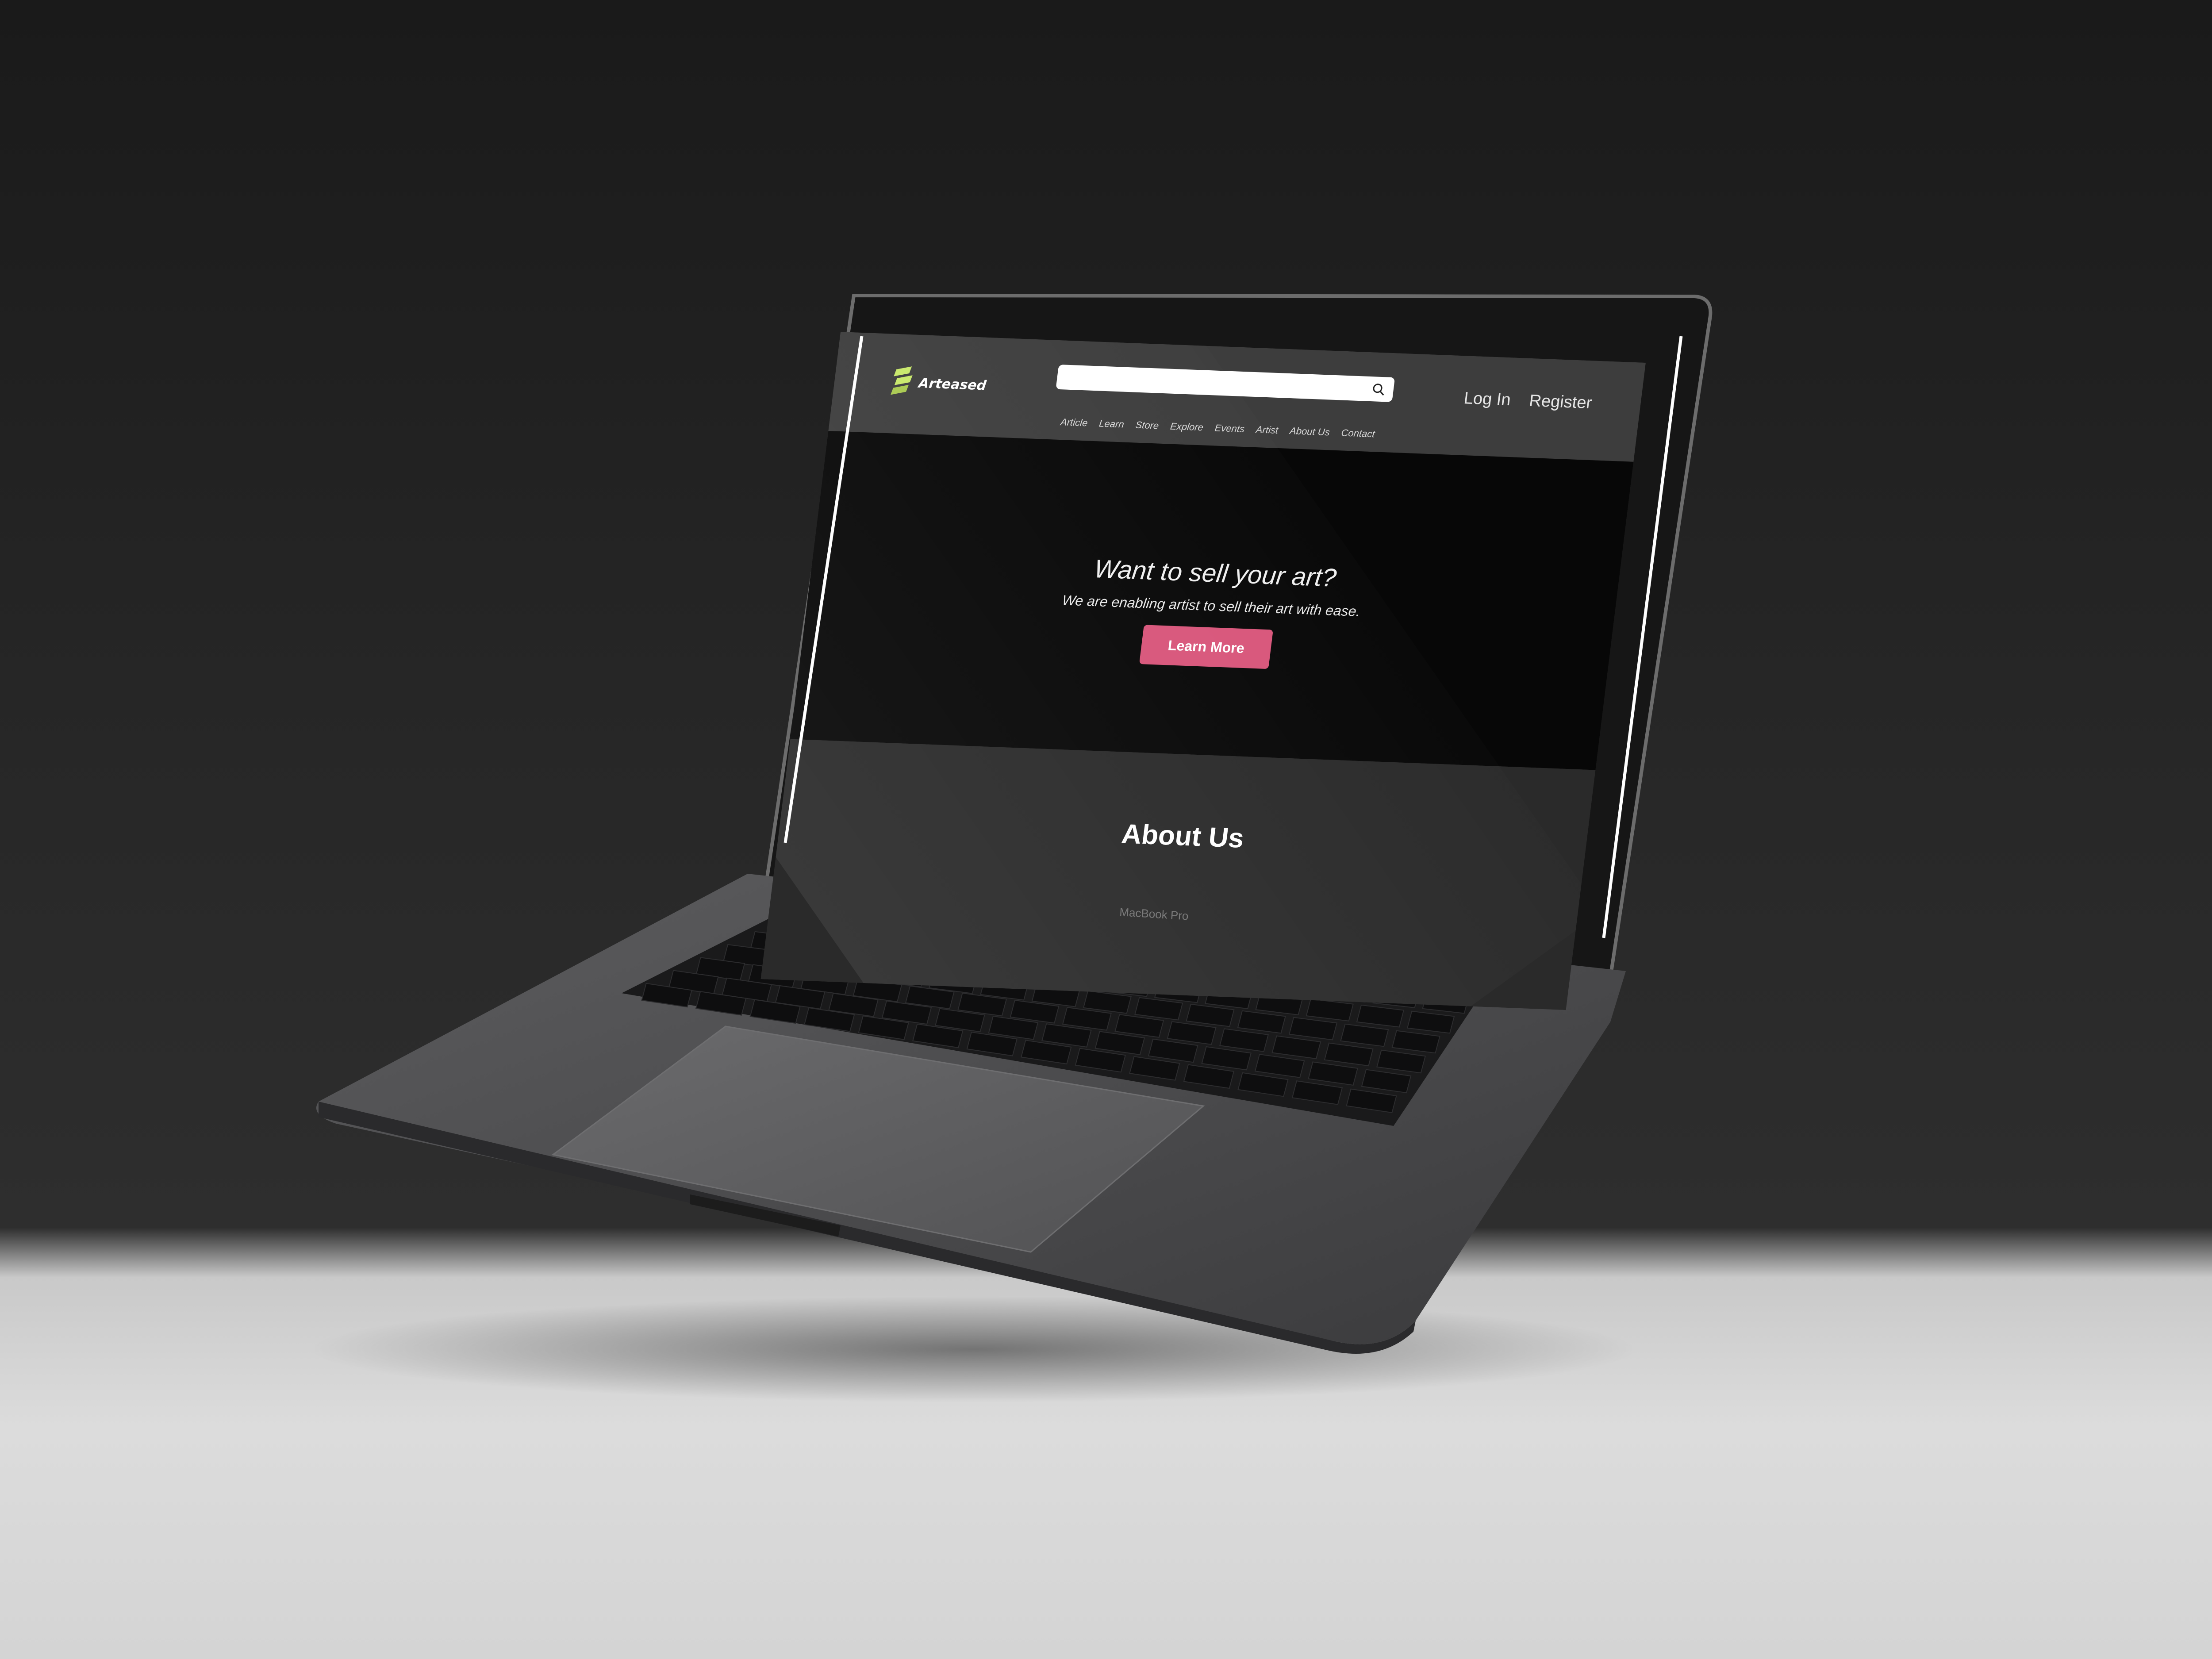 The height and width of the screenshot is (1659, 2212). I want to click on device-label: MacBook Pro, so click(1154, 914).